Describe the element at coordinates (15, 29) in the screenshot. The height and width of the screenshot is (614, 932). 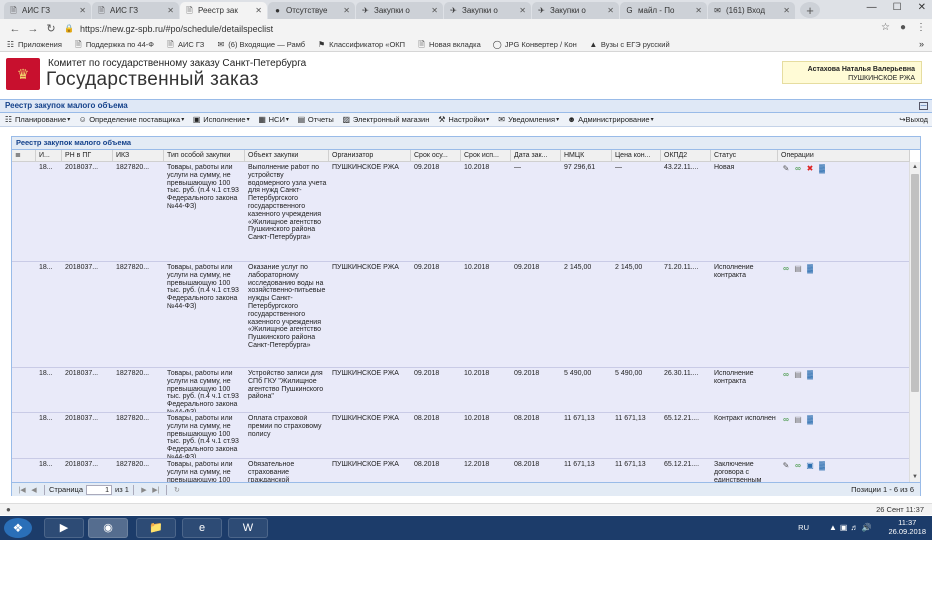
I see `back-arrow-icon: ←` at that location.